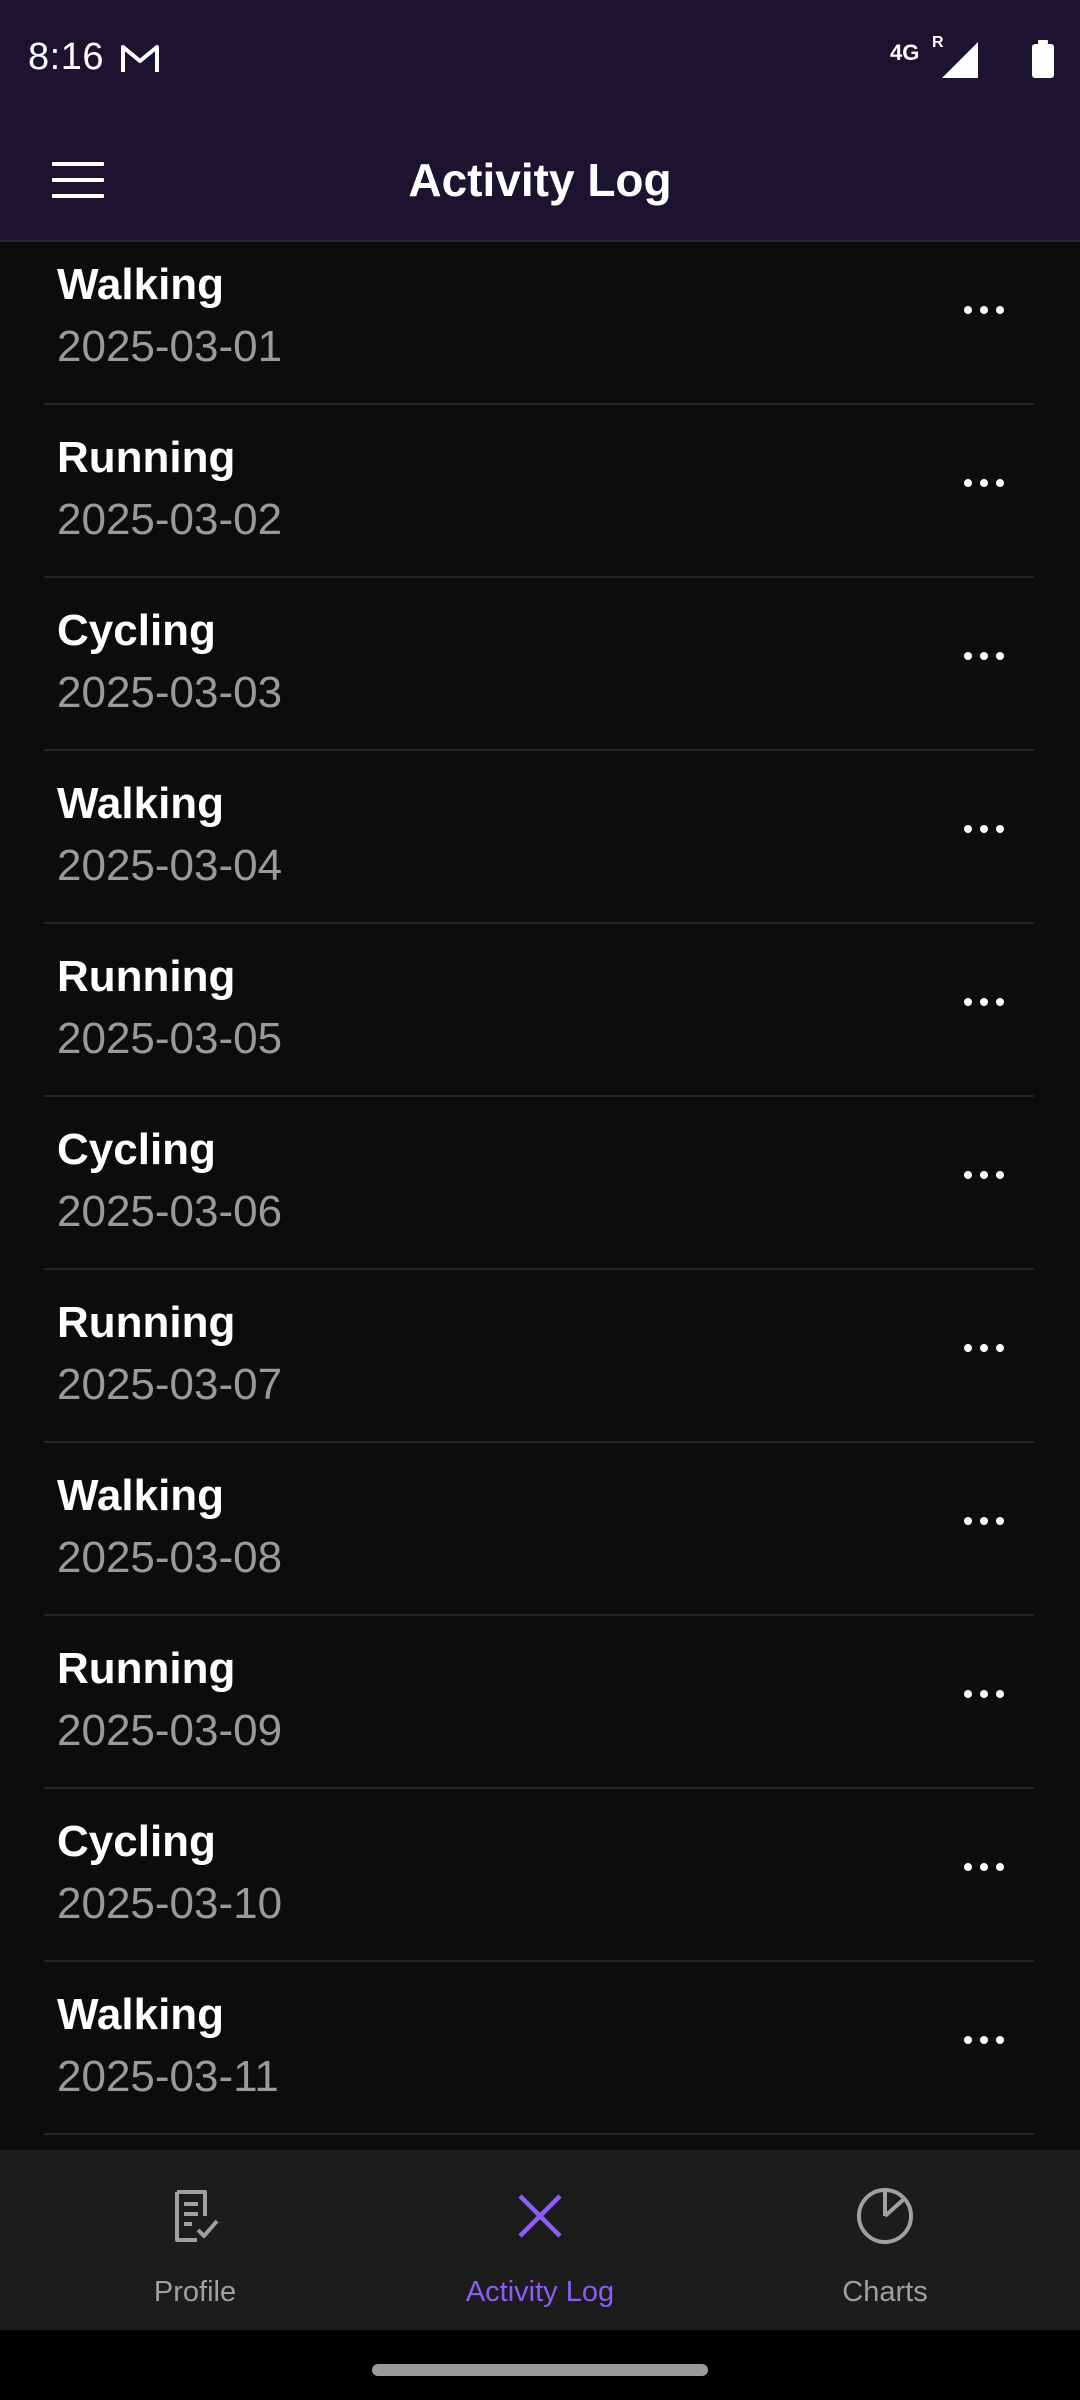 This screenshot has height=2400, width=1080. What do you see at coordinates (540, 60) in the screenshot?
I see `status-bar: 8:16 4G R` at bounding box center [540, 60].